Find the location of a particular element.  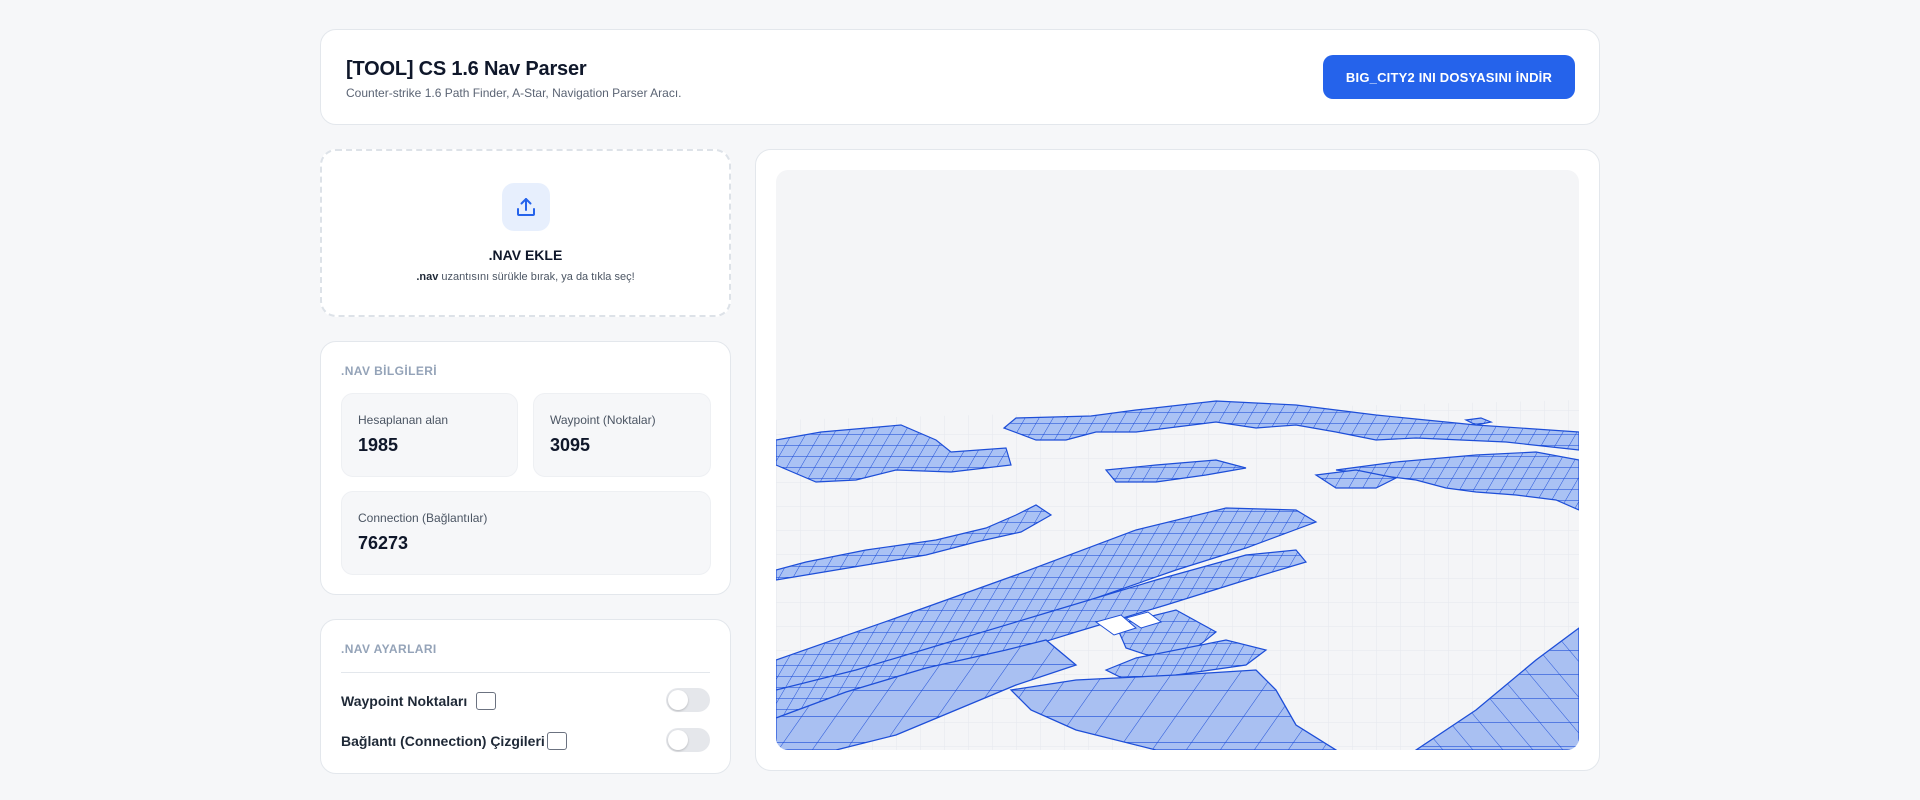

upload-title: .NAV EKLE is located at coordinates (525, 255).